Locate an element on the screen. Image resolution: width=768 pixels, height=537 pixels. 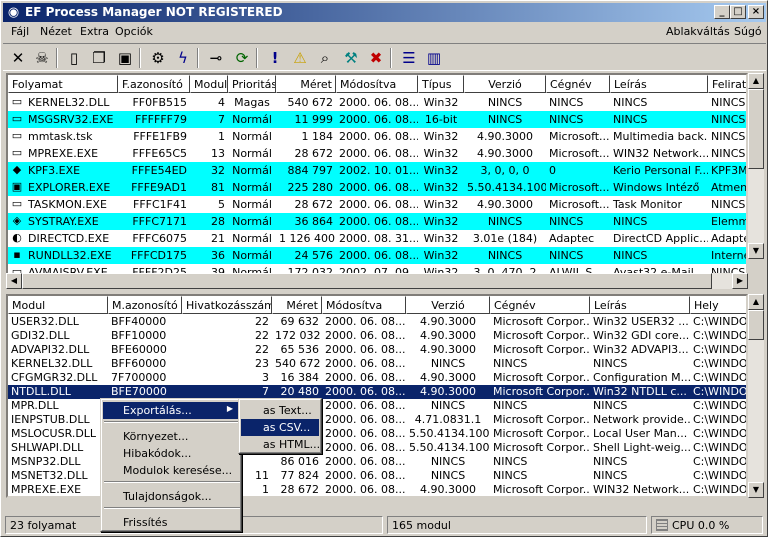
kill-icon: ☠ is located at coordinates (42, 58).